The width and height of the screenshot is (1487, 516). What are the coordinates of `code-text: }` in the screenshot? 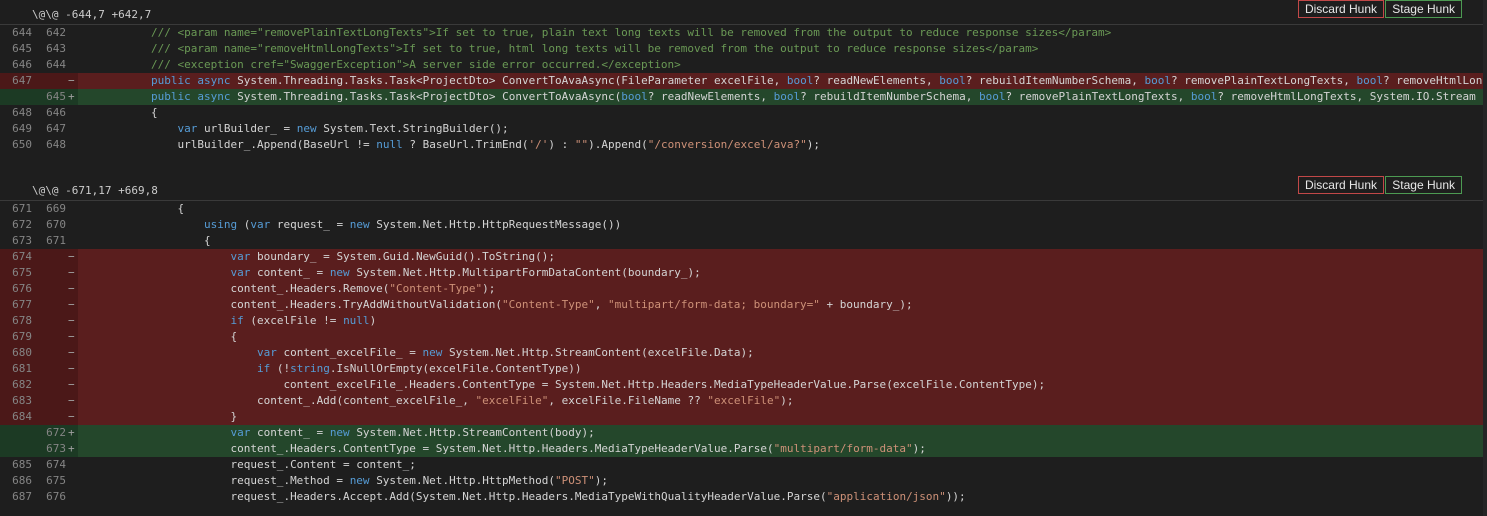 It's located at (780, 417).